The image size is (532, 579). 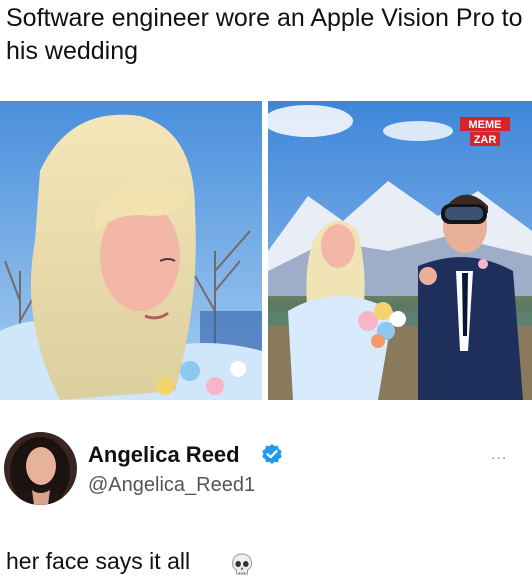 I want to click on skull-icon, so click(x=242, y=564).